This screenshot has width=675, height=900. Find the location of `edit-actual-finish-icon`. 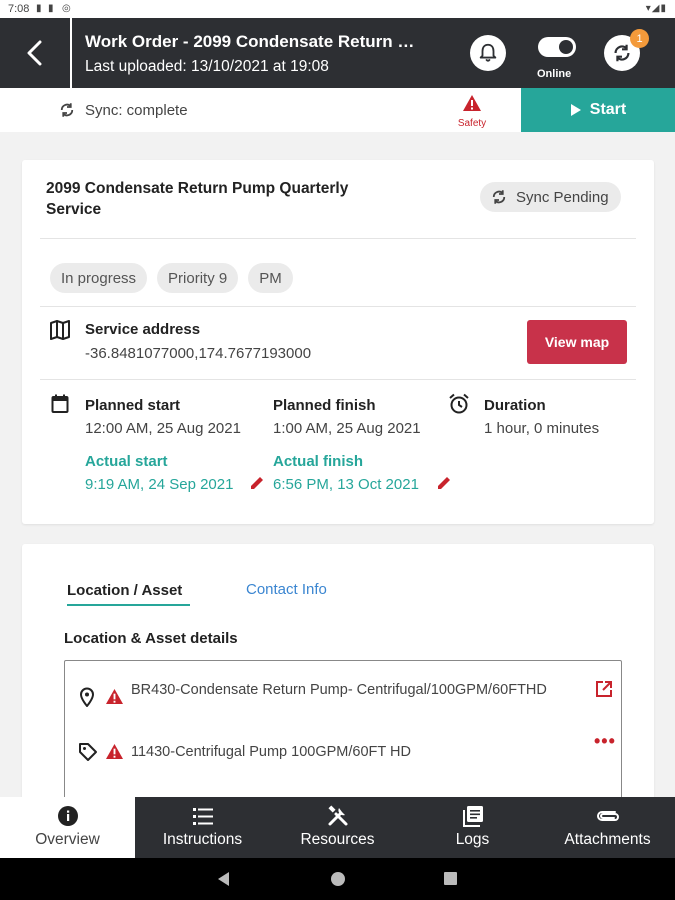

edit-actual-finish-icon is located at coordinates (444, 483).